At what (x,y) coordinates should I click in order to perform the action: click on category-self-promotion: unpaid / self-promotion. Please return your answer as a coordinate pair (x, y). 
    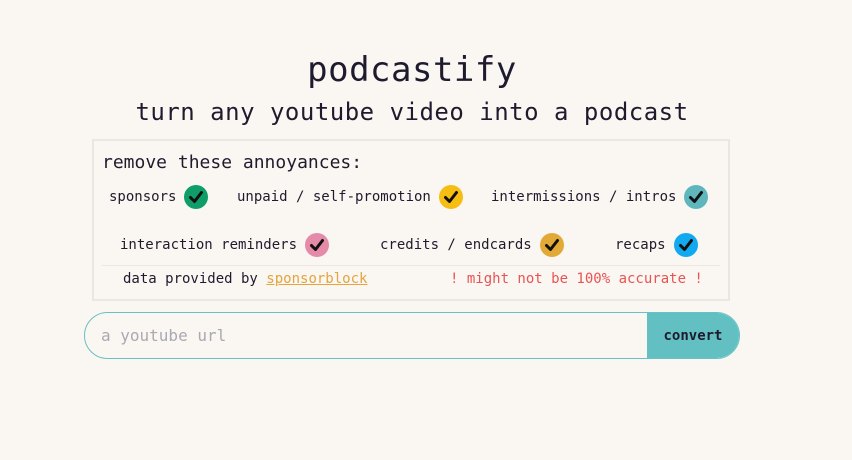
    Looking at the image, I should click on (350, 197).